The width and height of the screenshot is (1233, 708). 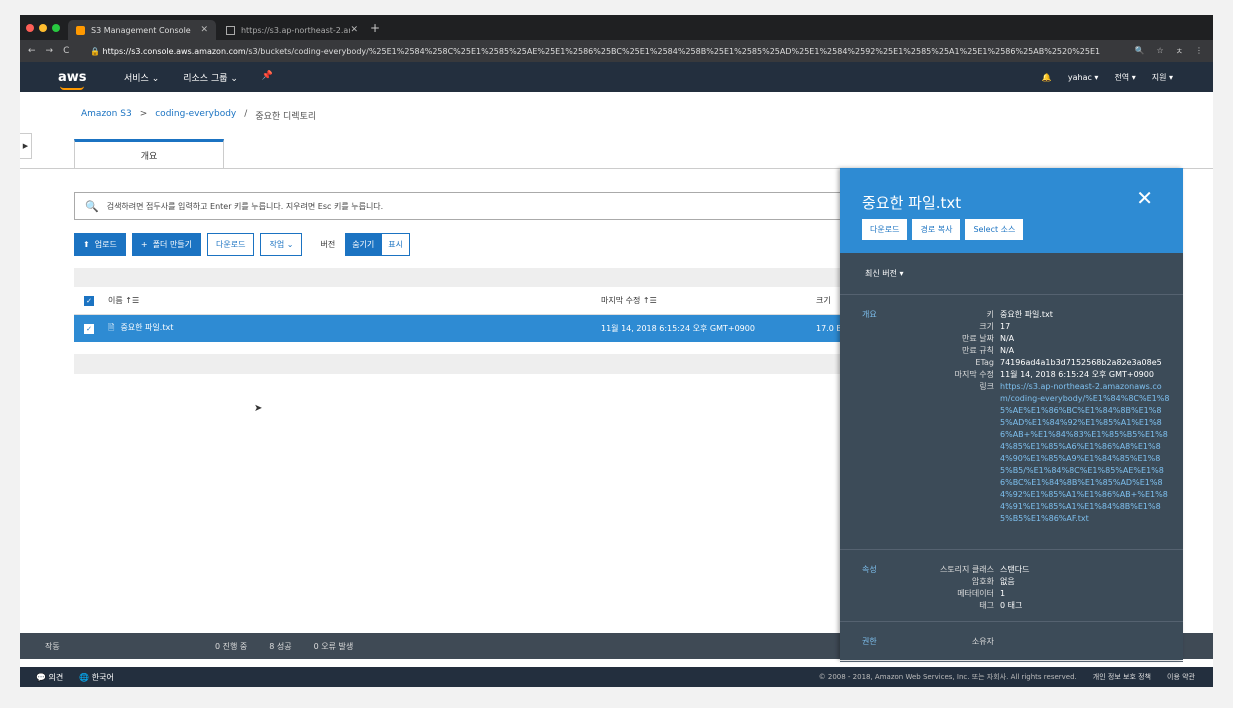 I want to click on browser-tab-s3-url: https://s3.ap-northeast-2.ama ✕, so click(x=292, y=30).